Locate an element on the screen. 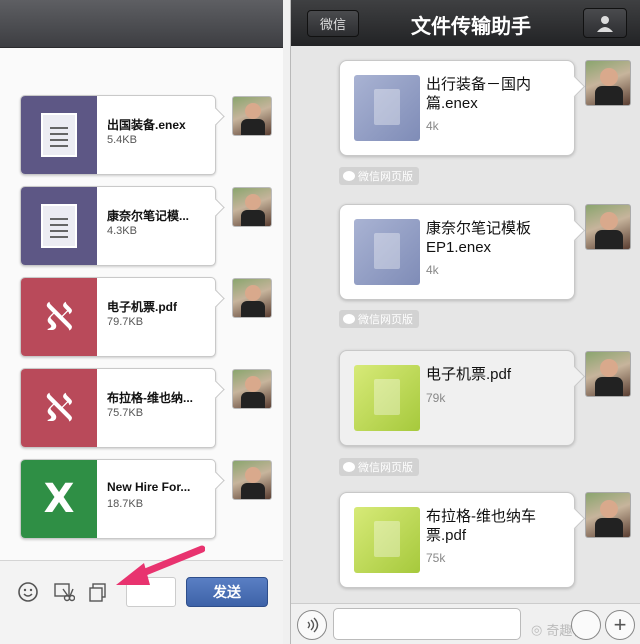 The width and height of the screenshot is (640, 644). file-message-1: 康奈尔笔记模... 4.3KB is located at coordinates (118, 226).